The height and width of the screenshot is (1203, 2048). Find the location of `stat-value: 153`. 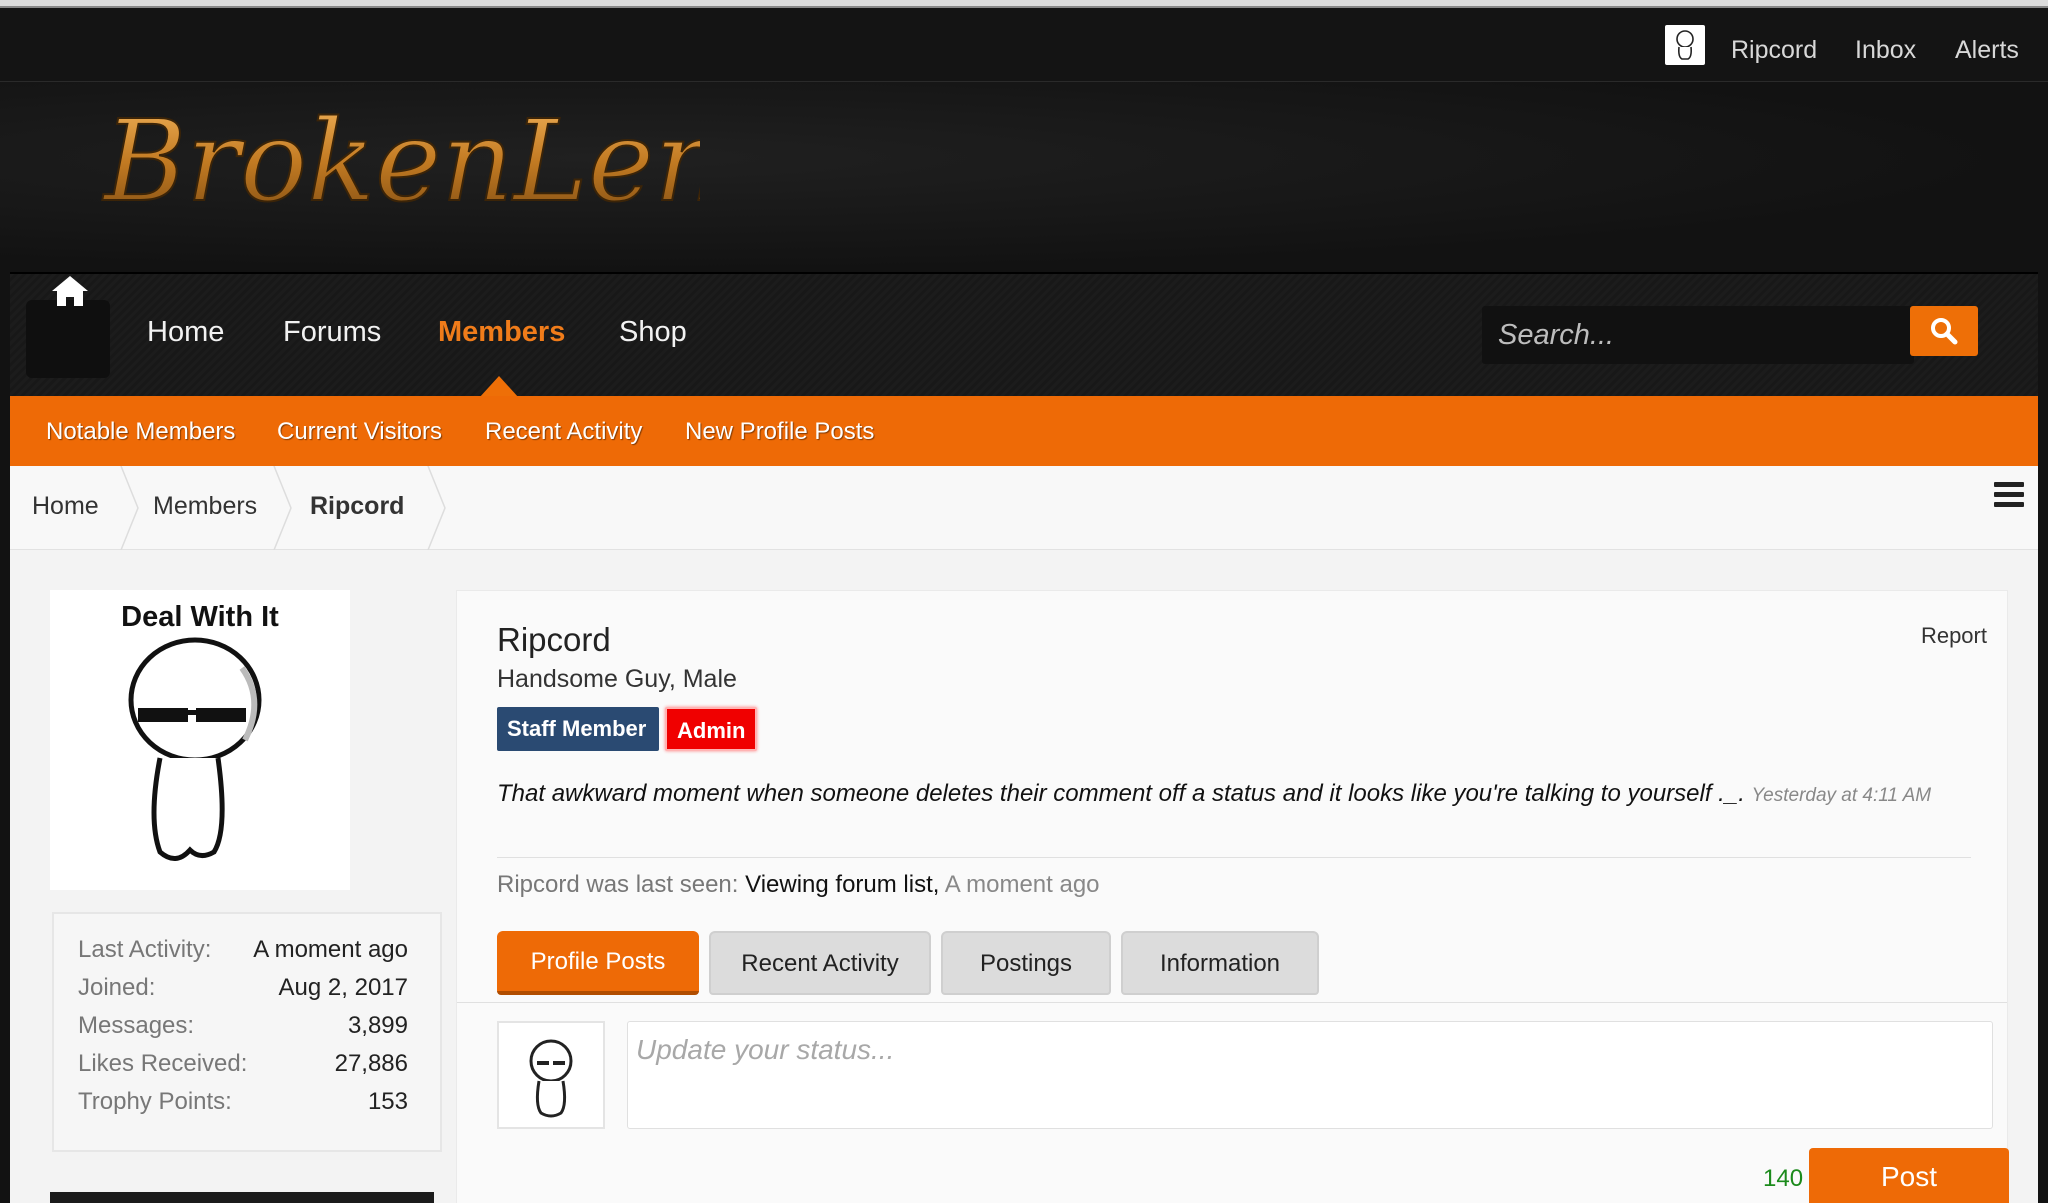

stat-value: 153 is located at coordinates (388, 1102).